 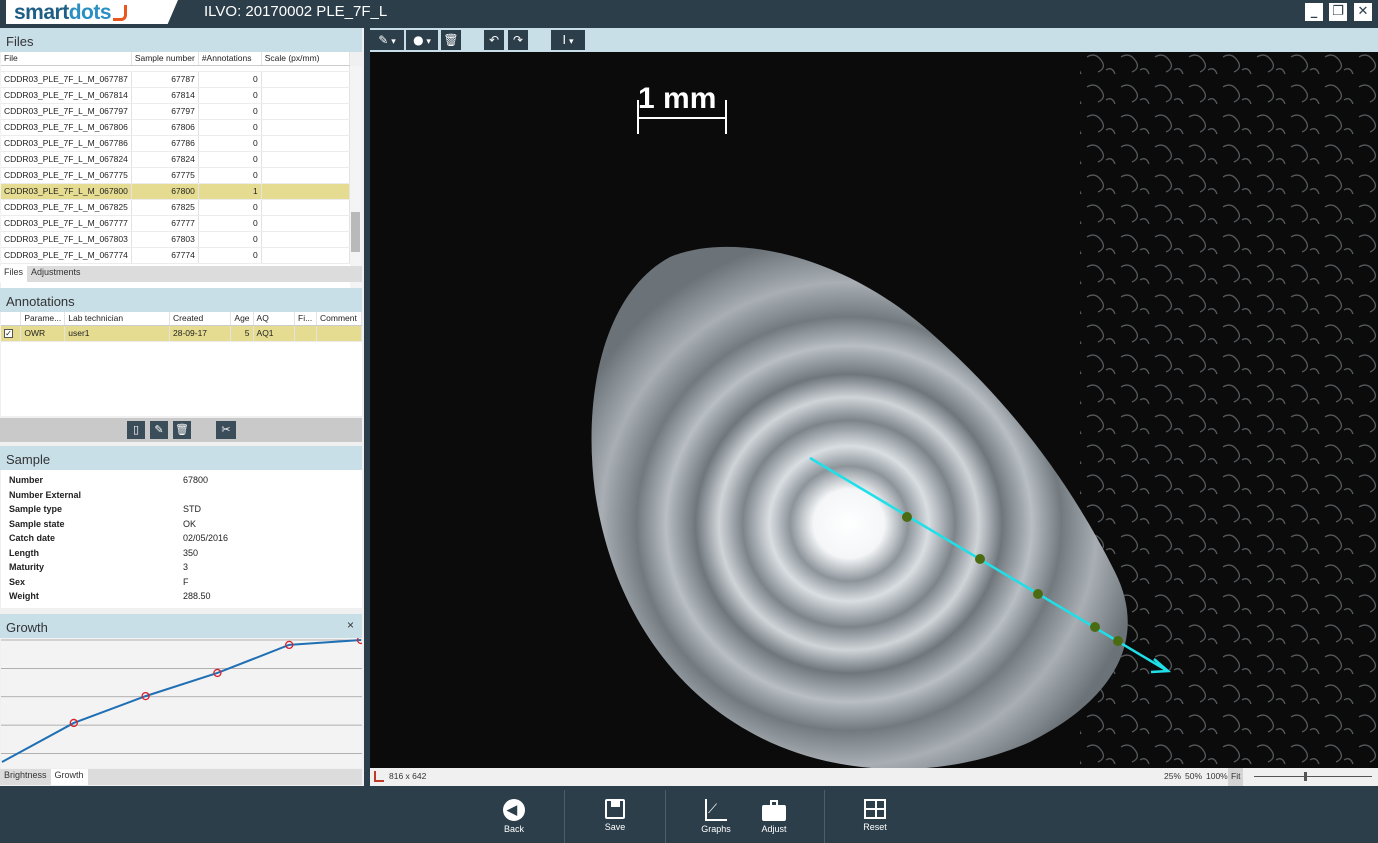 What do you see at coordinates (200, 333) in the screenshot?
I see `annotation-cell: 28-09-17` at bounding box center [200, 333].